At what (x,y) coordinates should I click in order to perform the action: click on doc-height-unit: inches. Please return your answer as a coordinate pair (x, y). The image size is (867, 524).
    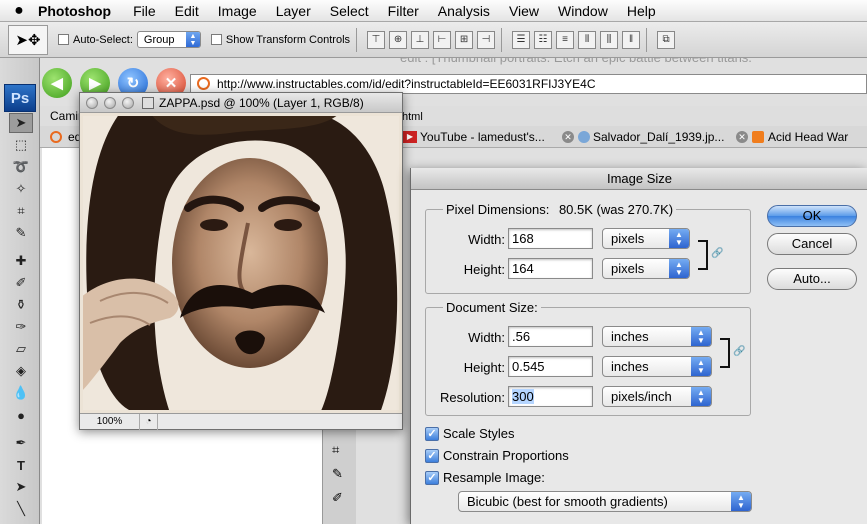
    Looking at the image, I should click on (630, 366).